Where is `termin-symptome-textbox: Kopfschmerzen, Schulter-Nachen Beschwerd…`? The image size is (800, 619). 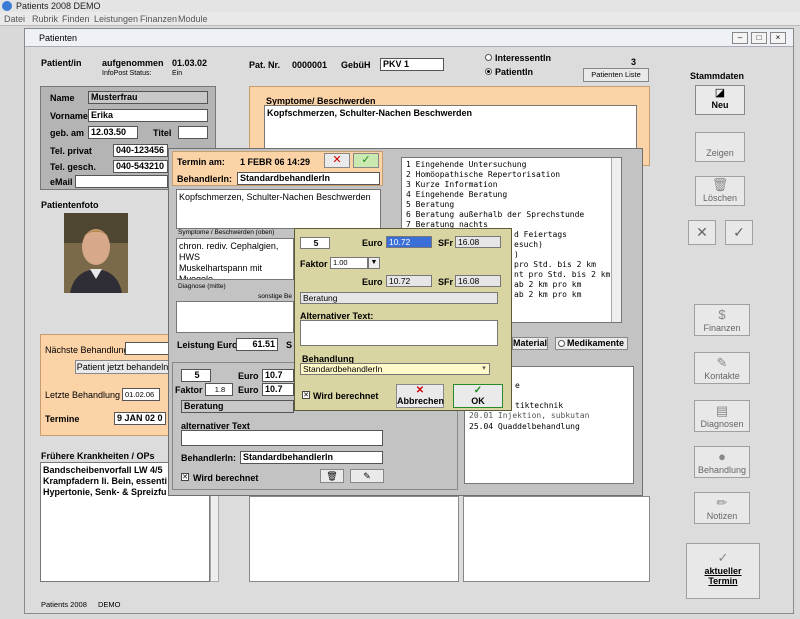
termin-symptome-textbox: Kopfschmerzen, Schulter-Nachen Beschwerd… is located at coordinates (278, 209).